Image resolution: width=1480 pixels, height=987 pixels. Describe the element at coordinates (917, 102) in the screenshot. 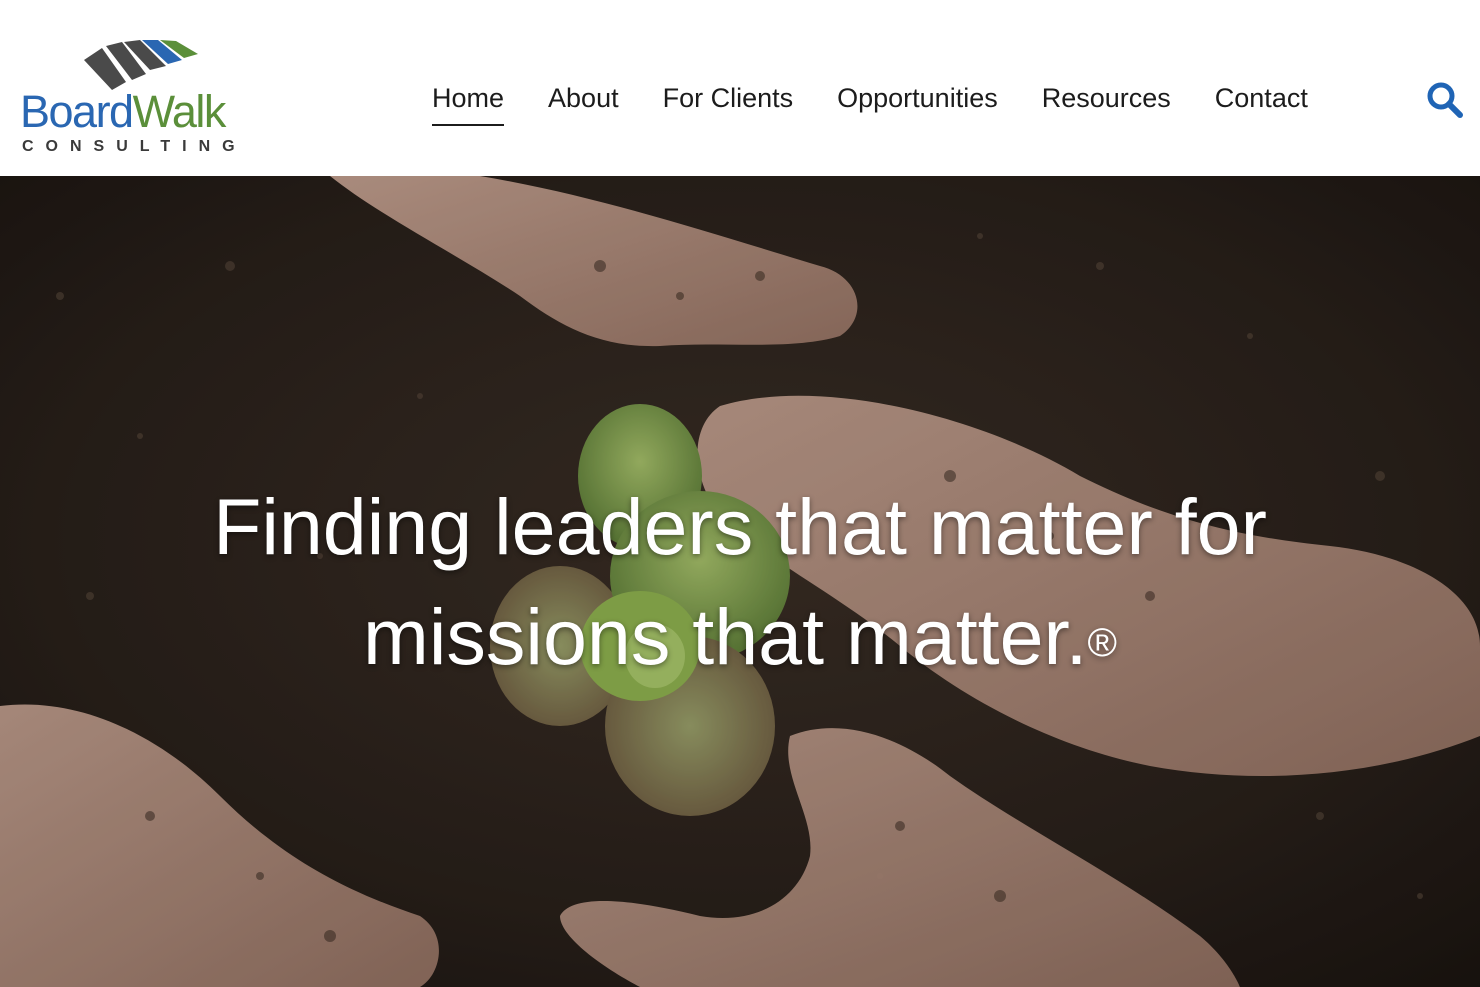

I see `nav-opportunities: Opportunities` at that location.